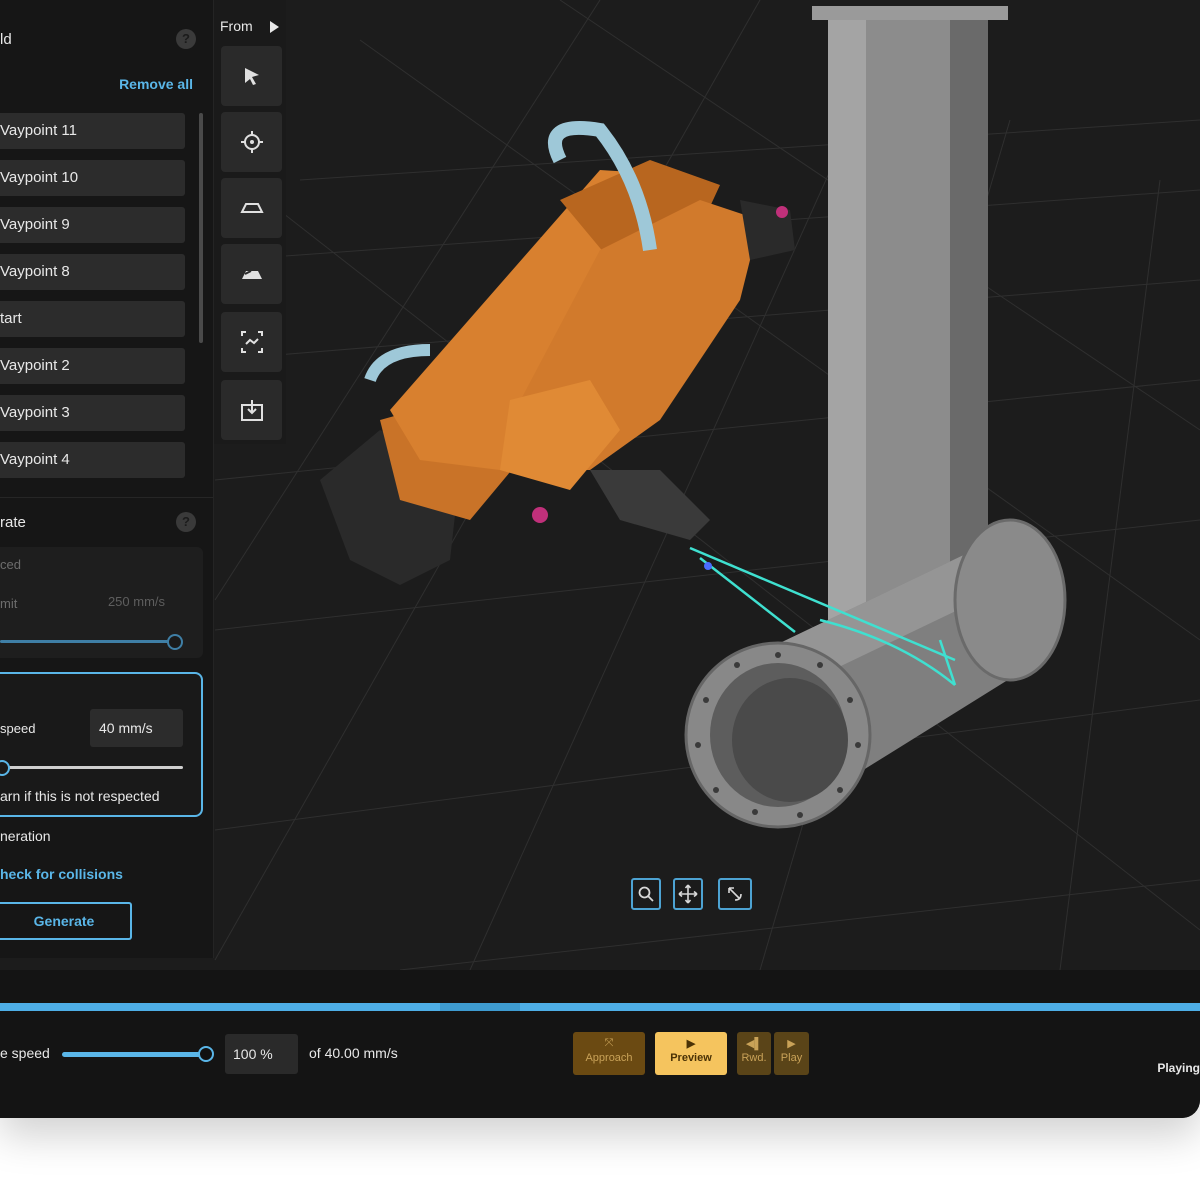  What do you see at coordinates (236, 26) in the screenshot?
I see `from-label: From` at bounding box center [236, 26].